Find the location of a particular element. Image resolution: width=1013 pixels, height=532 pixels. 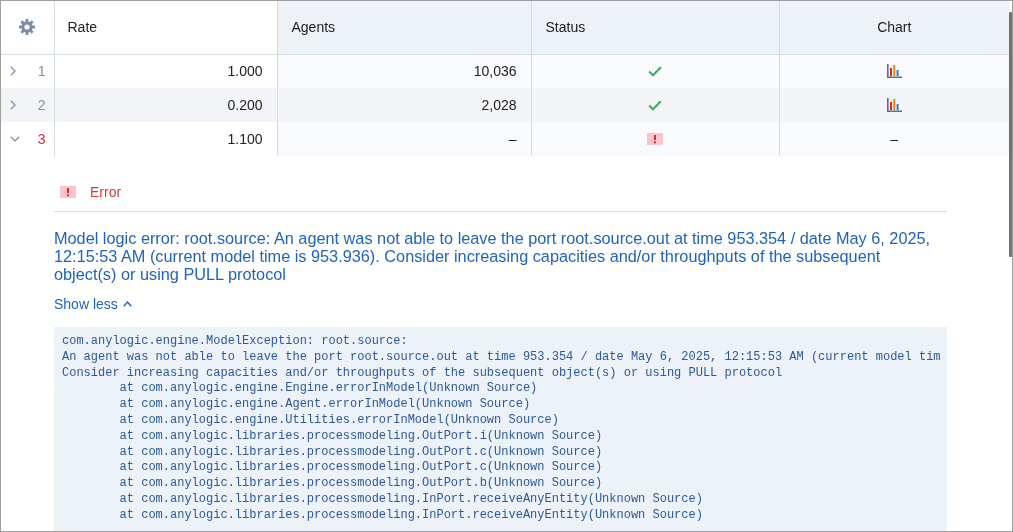

table-cell: 2,028 is located at coordinates (404, 105).